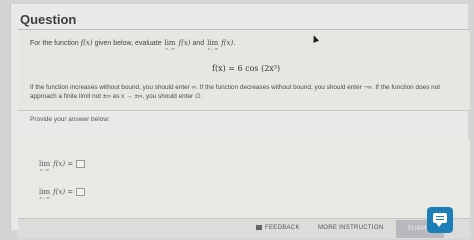 The width and height of the screenshot is (474, 240). I want to click on function-symbol: f(x), so click(86, 43).